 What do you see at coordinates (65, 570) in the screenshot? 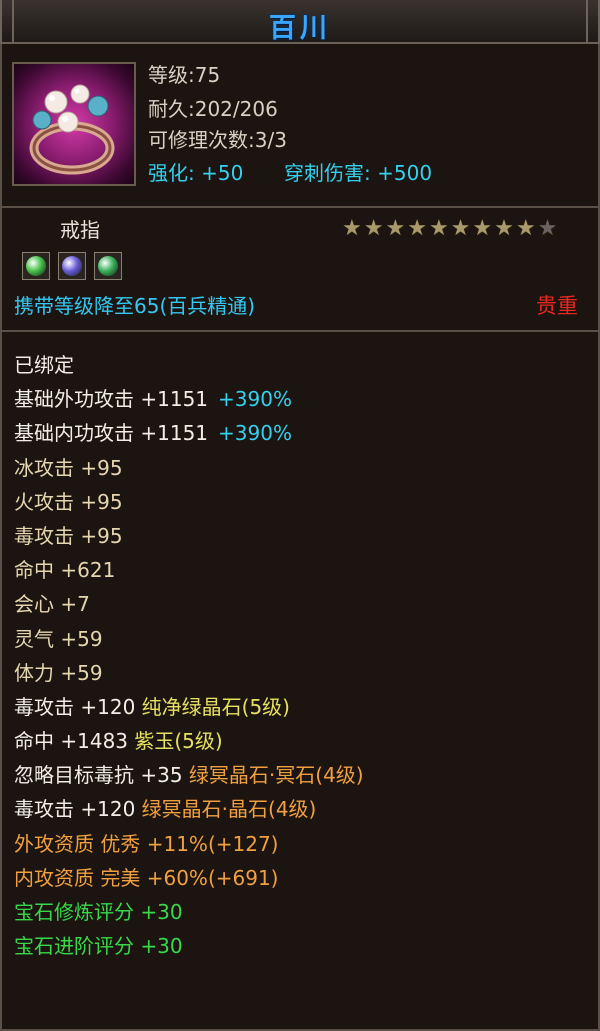
I see `attribute-text: 命中 +621` at bounding box center [65, 570].